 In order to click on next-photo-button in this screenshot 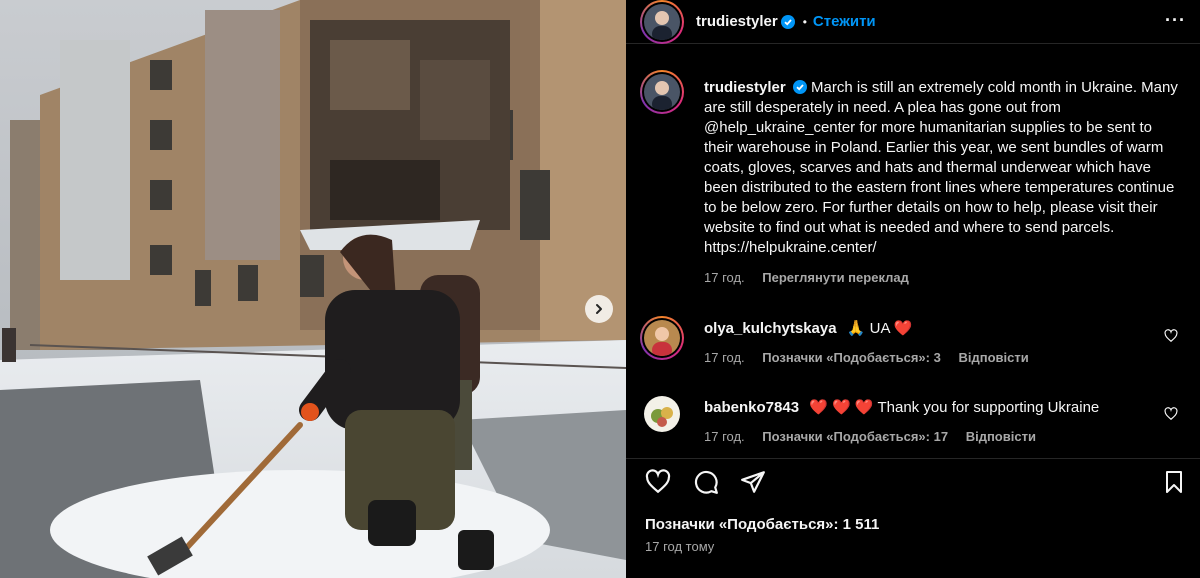, I will do `click(599, 309)`.